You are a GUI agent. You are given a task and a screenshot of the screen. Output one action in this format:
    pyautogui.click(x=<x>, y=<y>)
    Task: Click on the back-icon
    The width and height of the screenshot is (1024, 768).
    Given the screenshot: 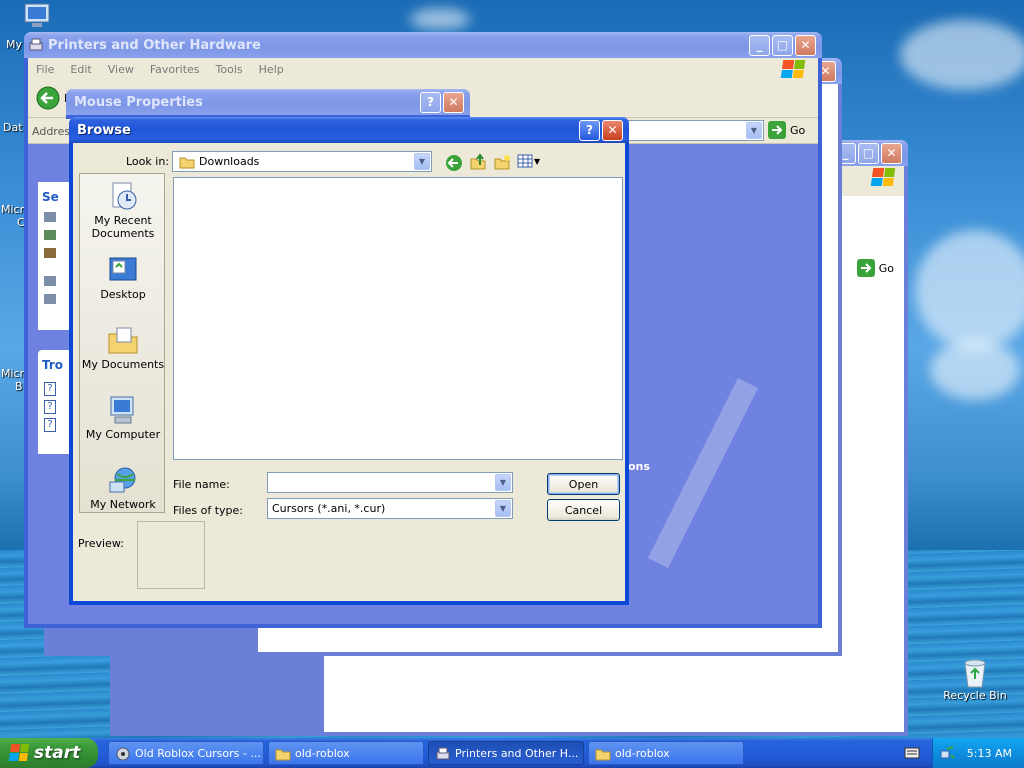 What is the action you would take?
    pyautogui.click(x=454, y=163)
    